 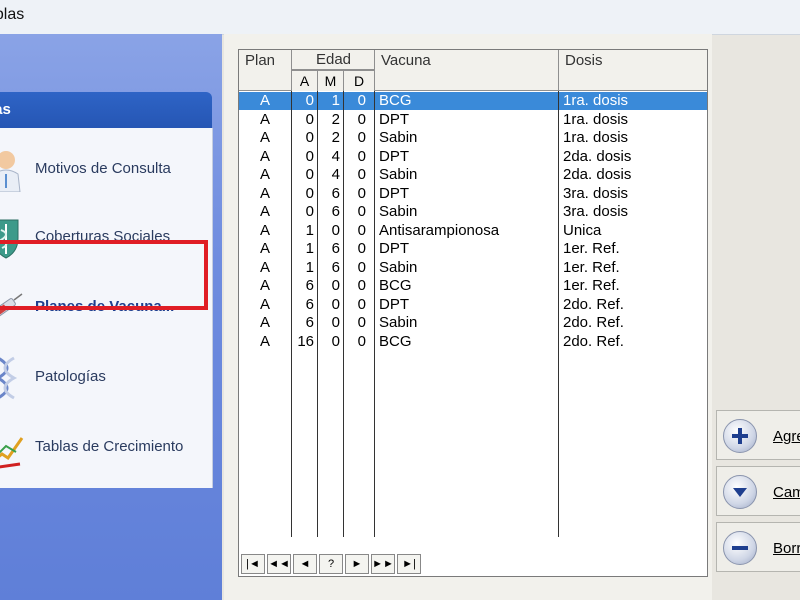 I want to click on table-row: A 6 0 0 BCG 1er. Ref., so click(x=473, y=286).